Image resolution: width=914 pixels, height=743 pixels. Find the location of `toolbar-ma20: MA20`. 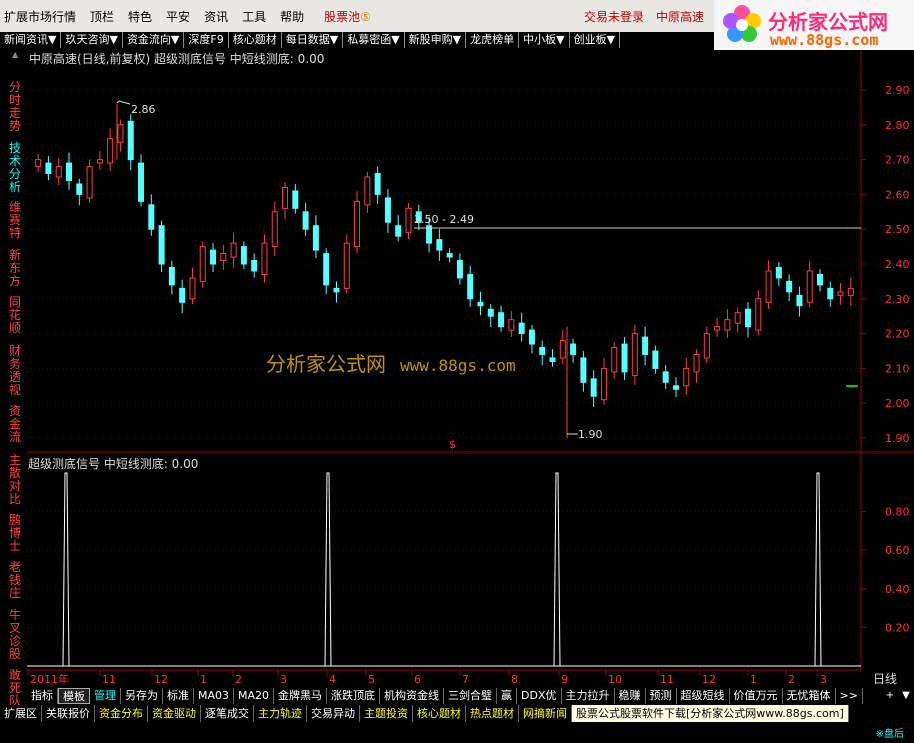

toolbar-ma20: MA20 is located at coordinates (254, 696).